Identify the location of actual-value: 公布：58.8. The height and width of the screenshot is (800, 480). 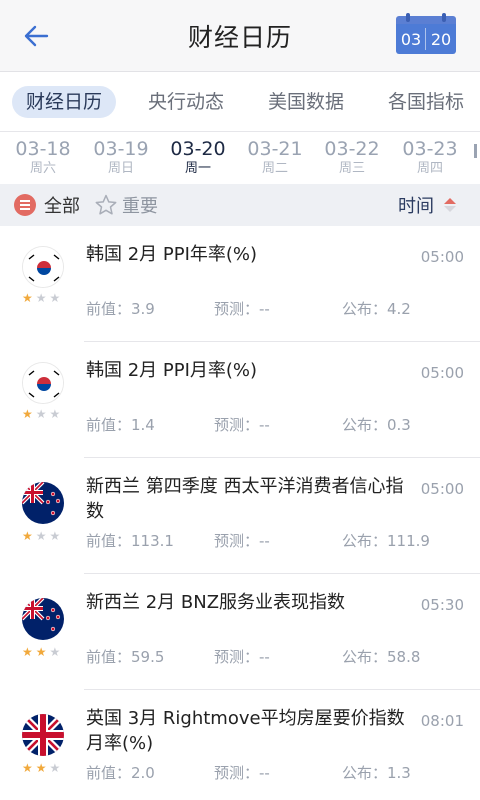
(381, 657).